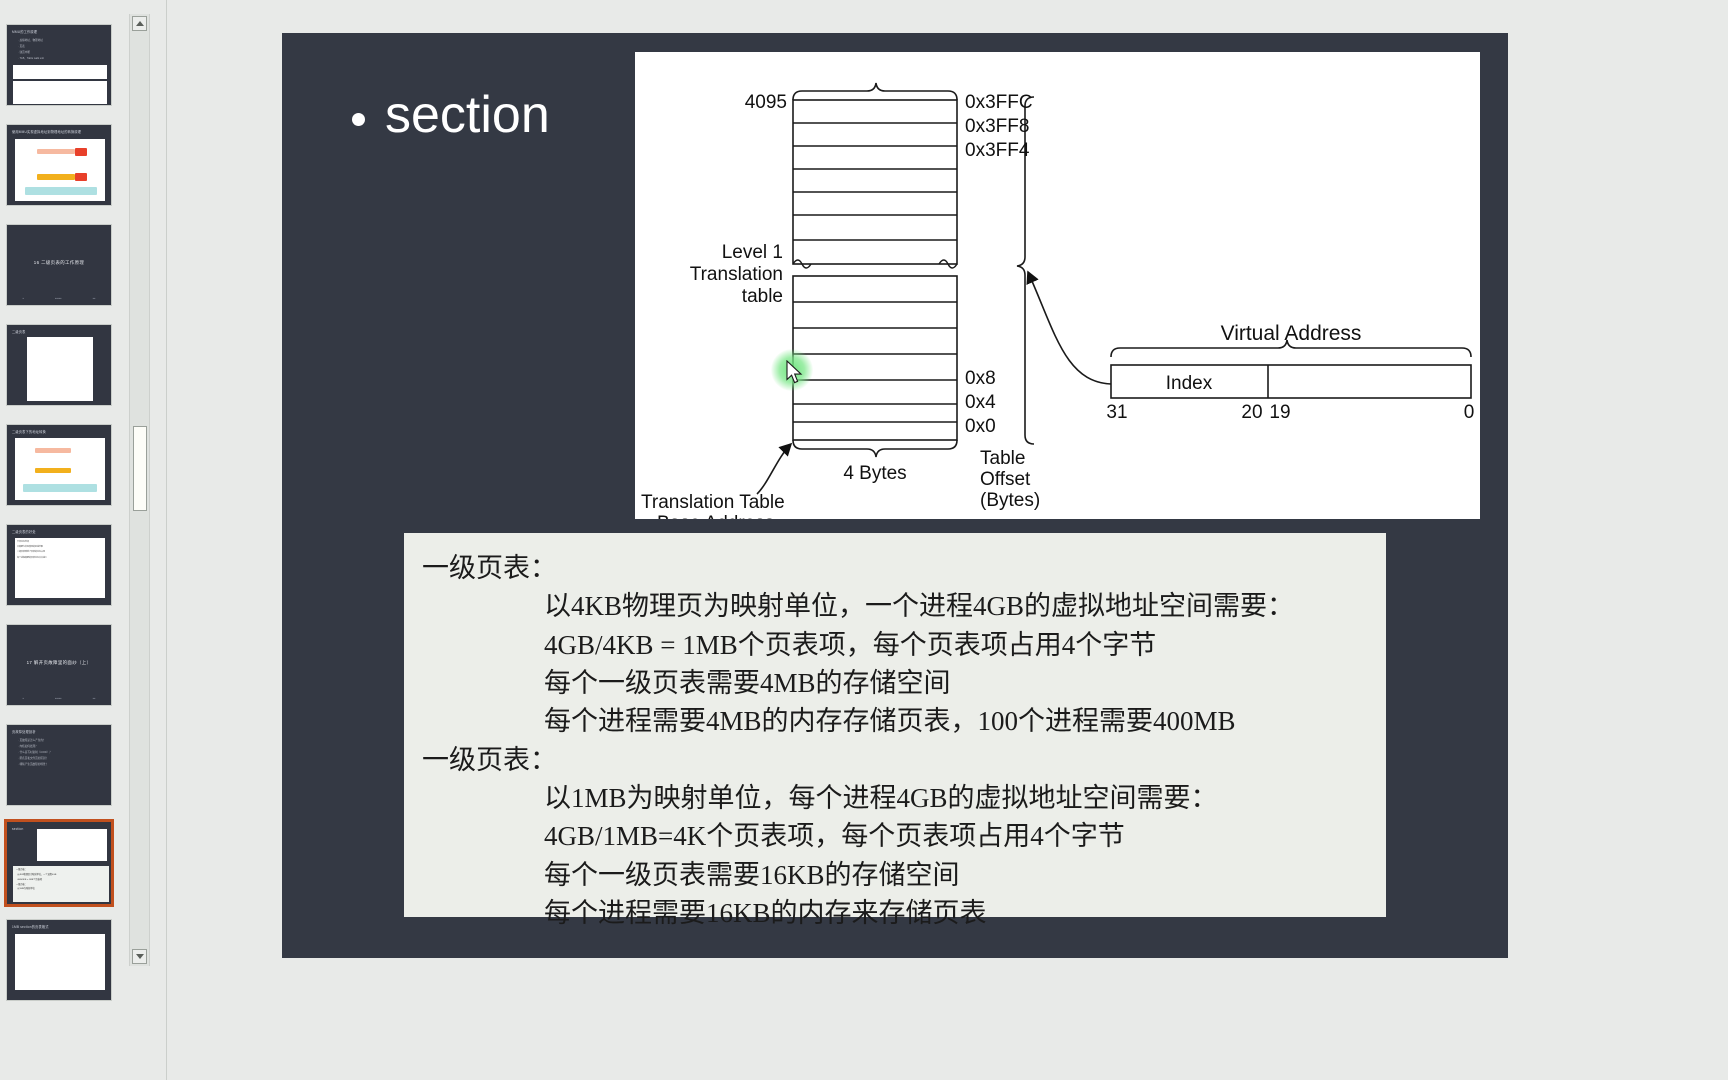 The image size is (1728, 1080). I want to click on label-level1-line1: Level 1, so click(752, 252).